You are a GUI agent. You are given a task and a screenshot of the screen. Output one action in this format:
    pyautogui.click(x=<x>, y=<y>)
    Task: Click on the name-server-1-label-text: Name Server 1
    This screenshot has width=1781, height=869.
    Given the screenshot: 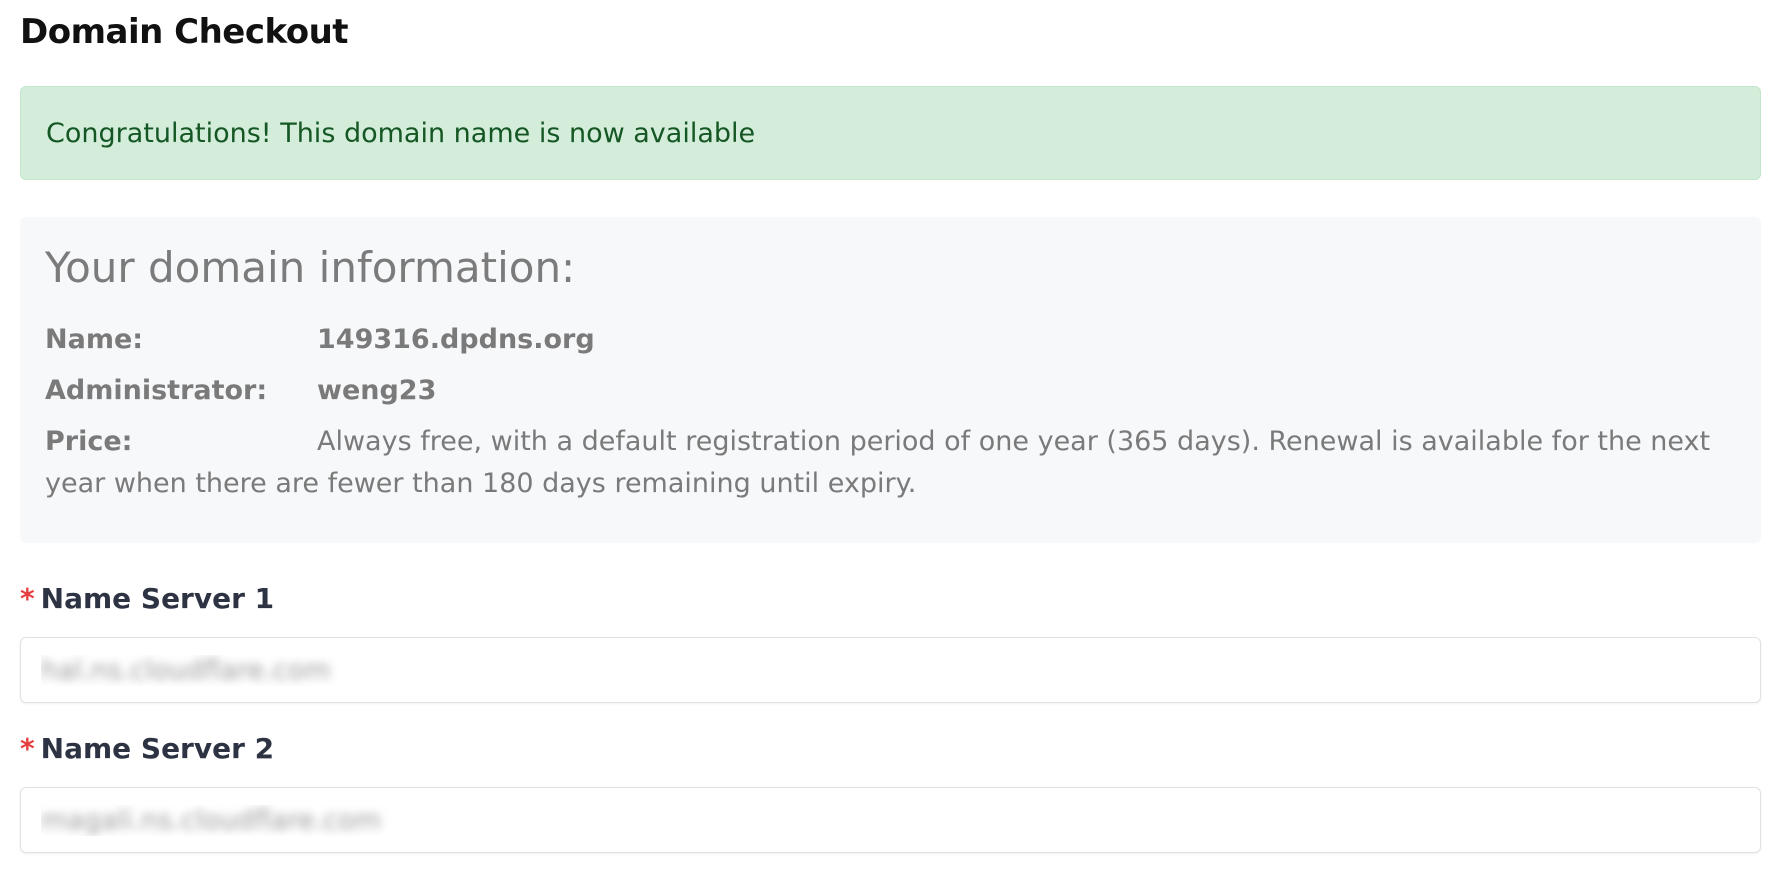 What is the action you would take?
    pyautogui.click(x=157, y=598)
    